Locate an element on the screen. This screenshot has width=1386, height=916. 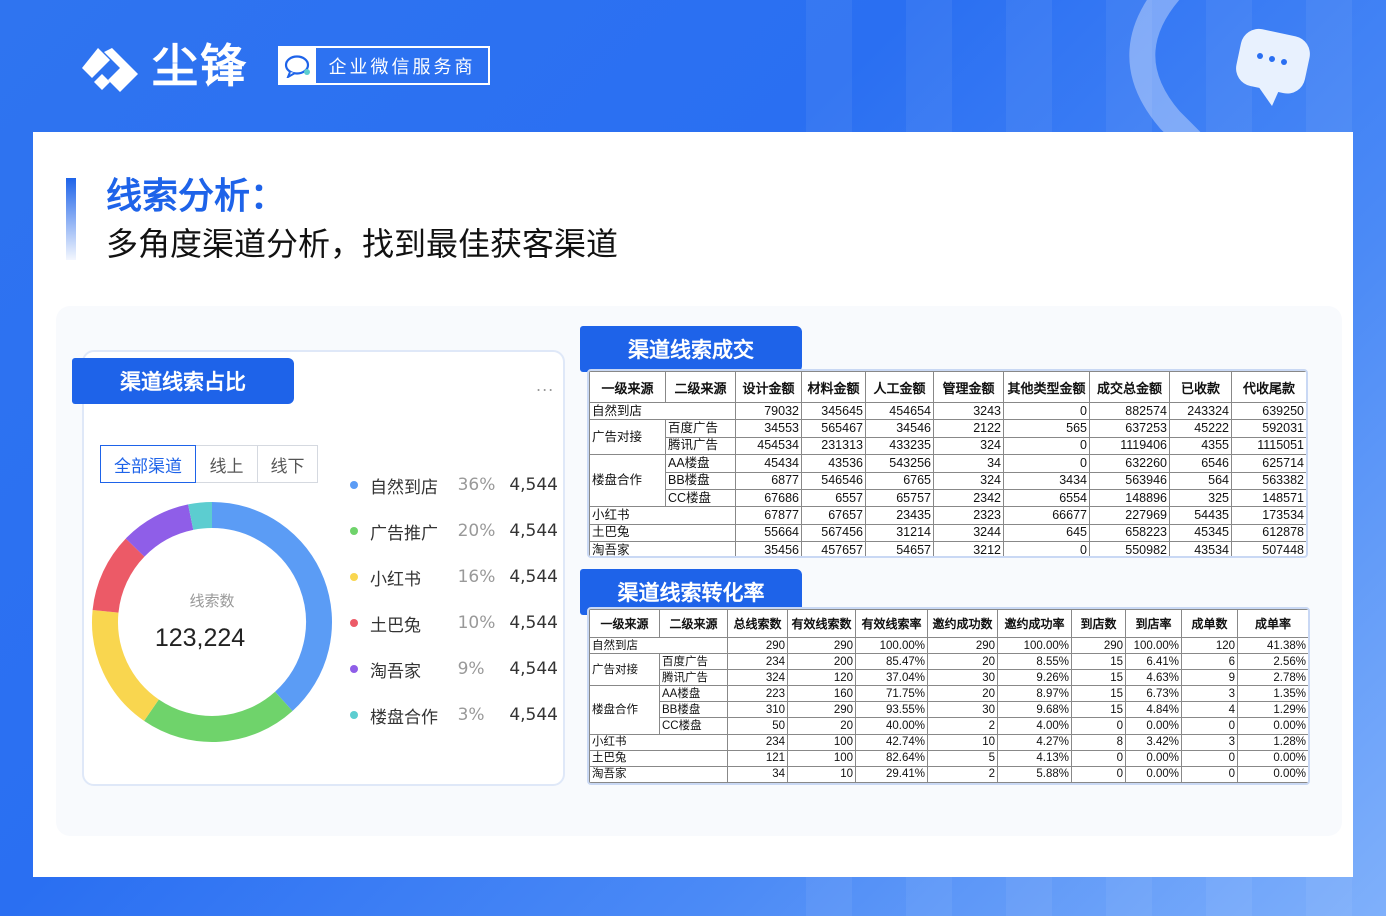
badge-text: 企业微信服务商 is located at coordinates (402, 67).